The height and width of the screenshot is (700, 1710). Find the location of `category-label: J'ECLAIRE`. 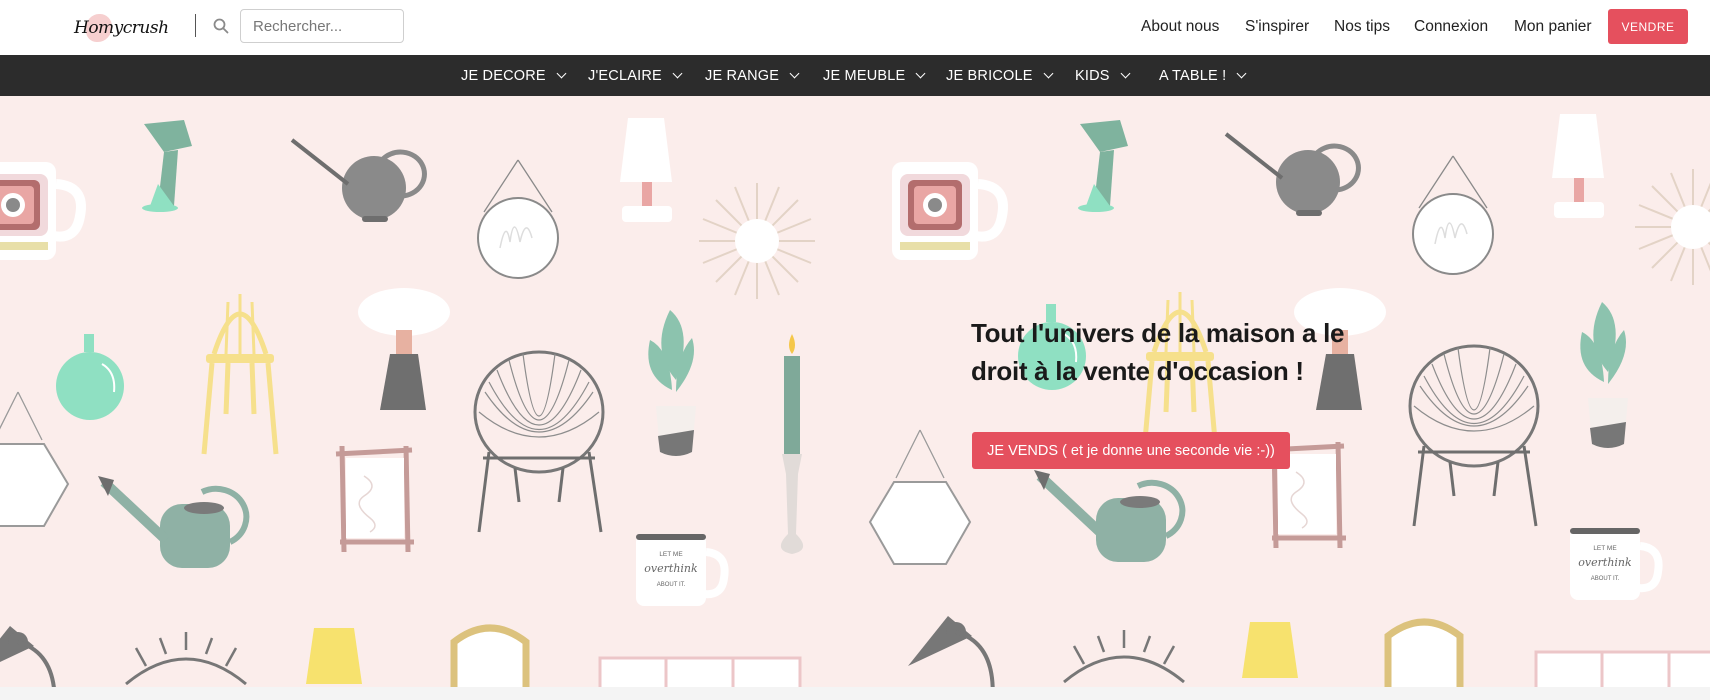

category-label: J'ECLAIRE is located at coordinates (625, 75).